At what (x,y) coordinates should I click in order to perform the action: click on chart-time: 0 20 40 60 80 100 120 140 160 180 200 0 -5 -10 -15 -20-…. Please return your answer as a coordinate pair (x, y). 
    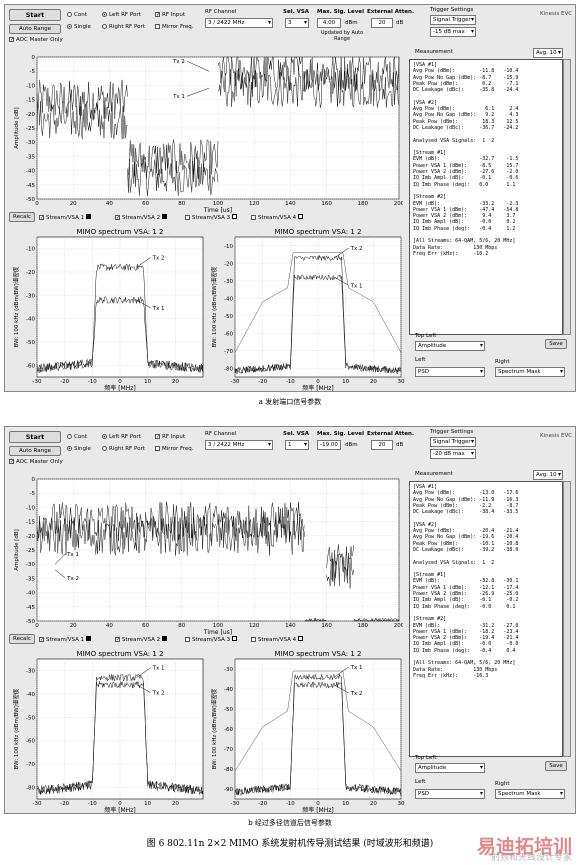
    Looking at the image, I should click on (208, 555).